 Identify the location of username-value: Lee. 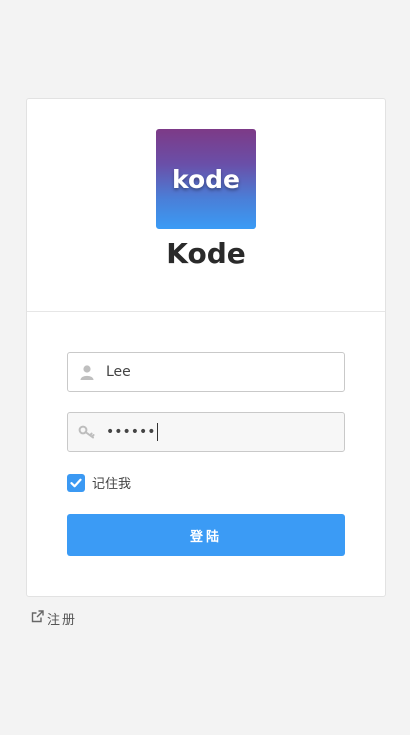
(118, 372).